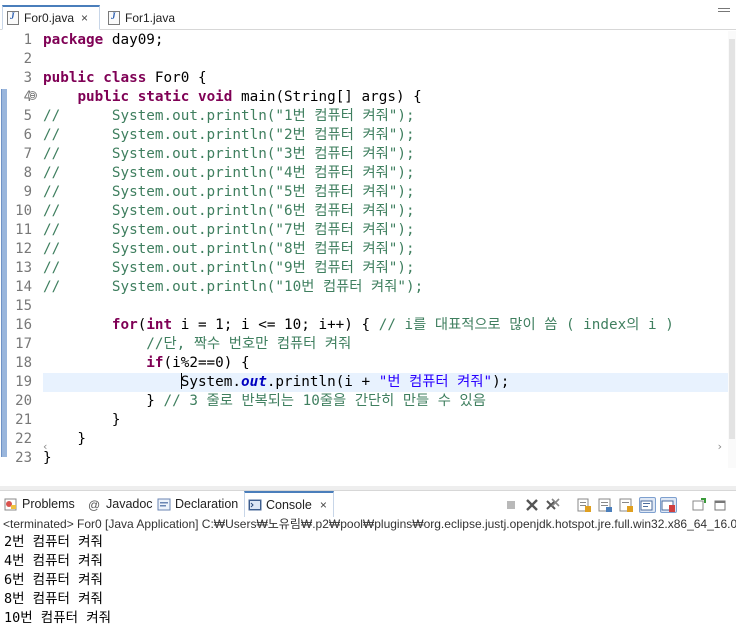 This screenshot has width=736, height=630. Describe the element at coordinates (27, 135) in the screenshot. I see `line-number: 6` at that location.